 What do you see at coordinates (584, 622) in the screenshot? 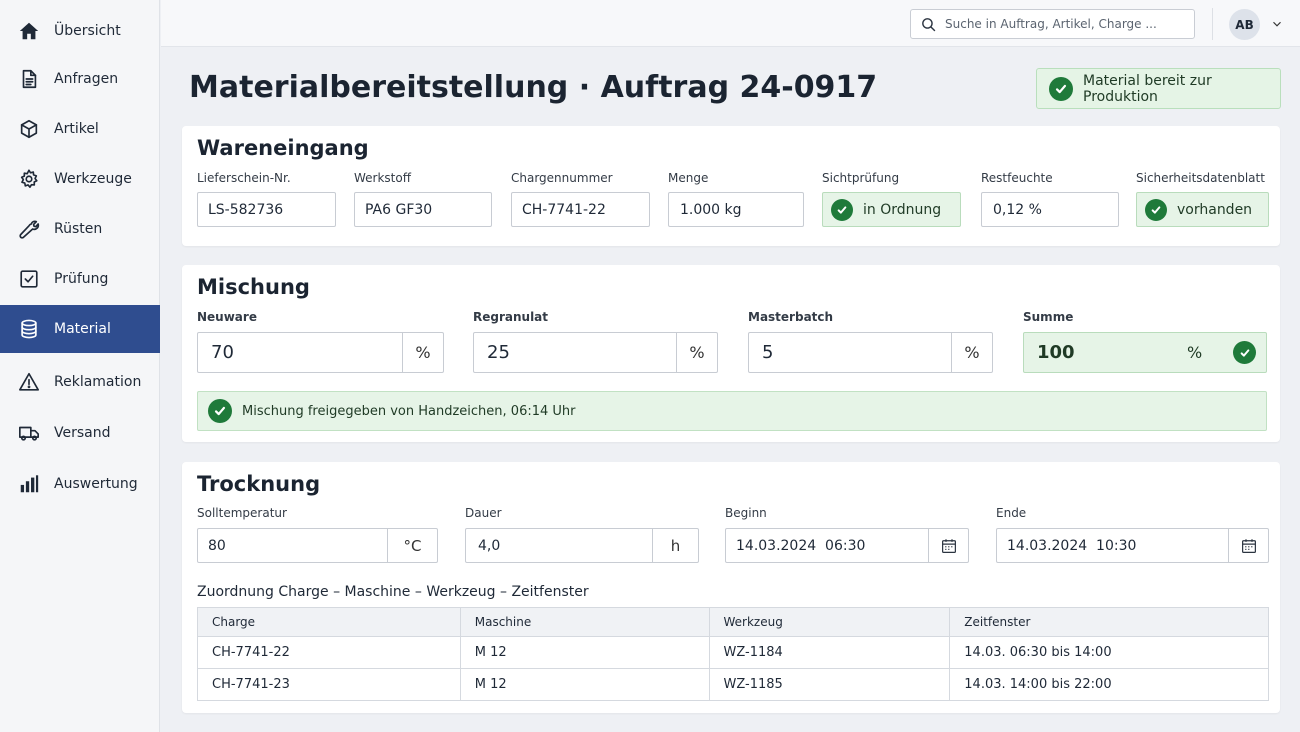
I see `column-header: Maschine` at bounding box center [584, 622].